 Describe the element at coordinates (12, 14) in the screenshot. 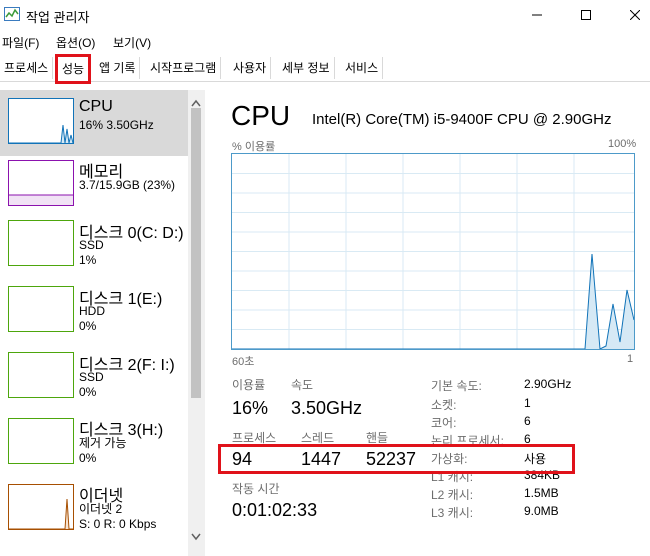

I see `task-manager-icon` at that location.